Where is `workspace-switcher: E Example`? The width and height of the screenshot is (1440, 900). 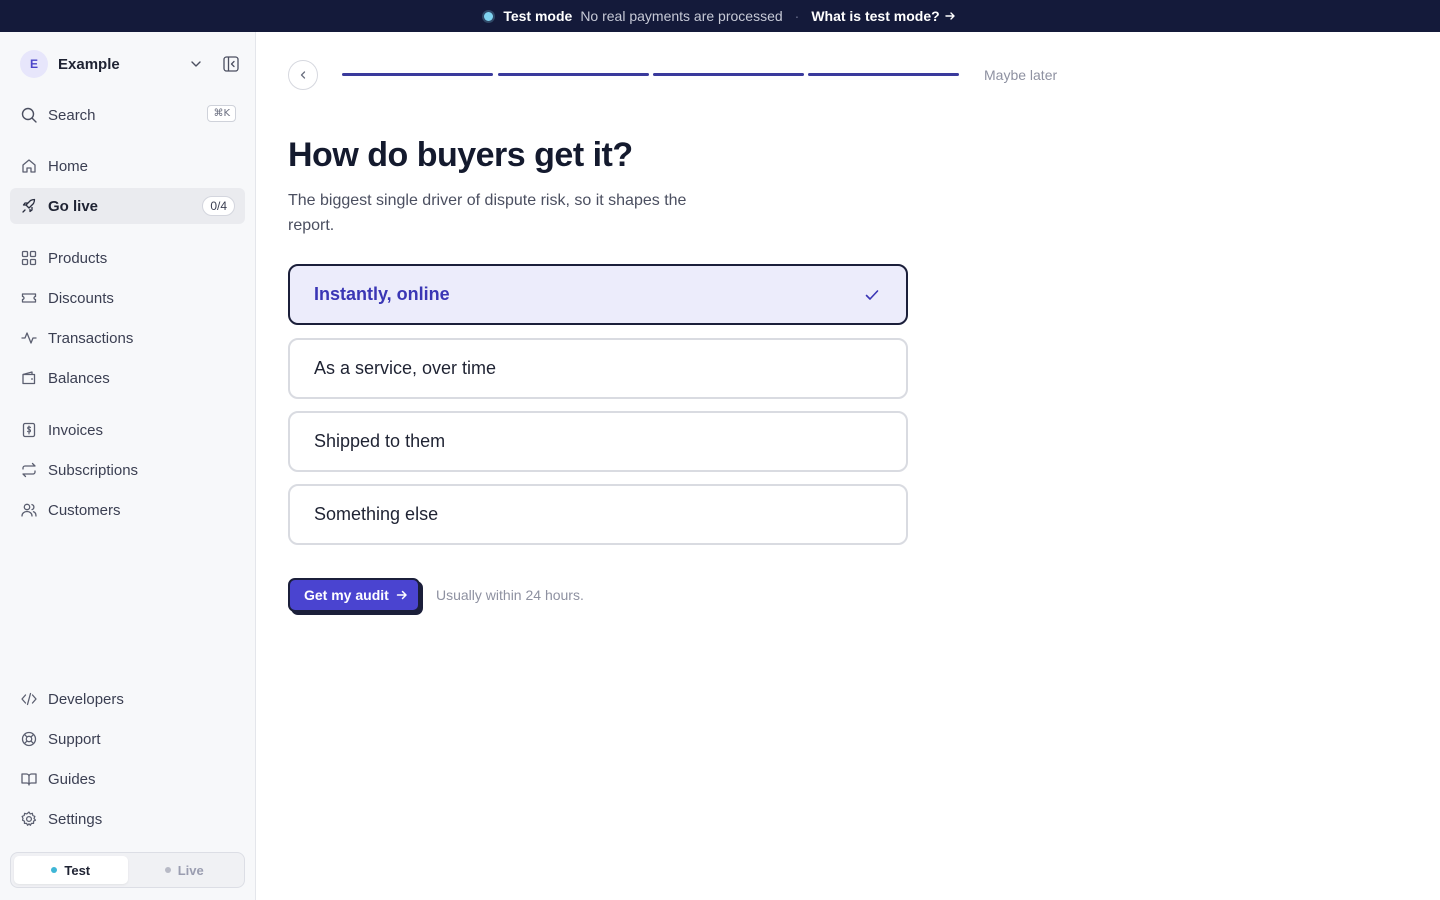
workspace-switcher: E Example is located at coordinates (130, 64).